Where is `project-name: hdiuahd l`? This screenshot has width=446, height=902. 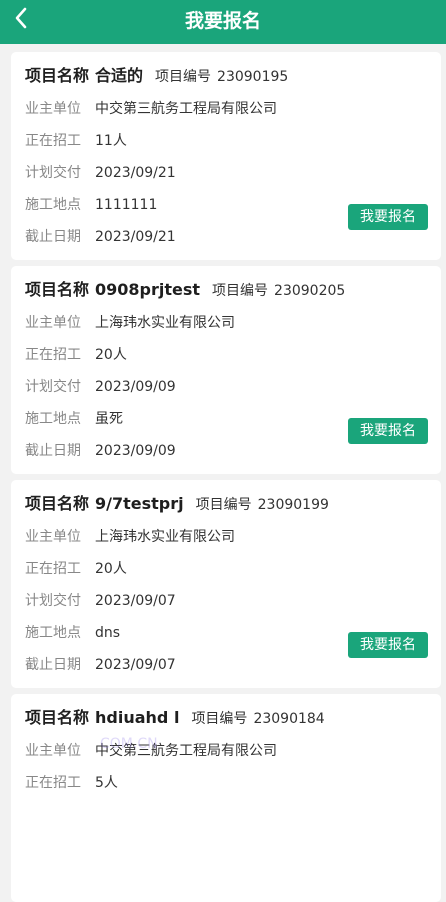
project-name: hdiuahd l is located at coordinates (137, 717).